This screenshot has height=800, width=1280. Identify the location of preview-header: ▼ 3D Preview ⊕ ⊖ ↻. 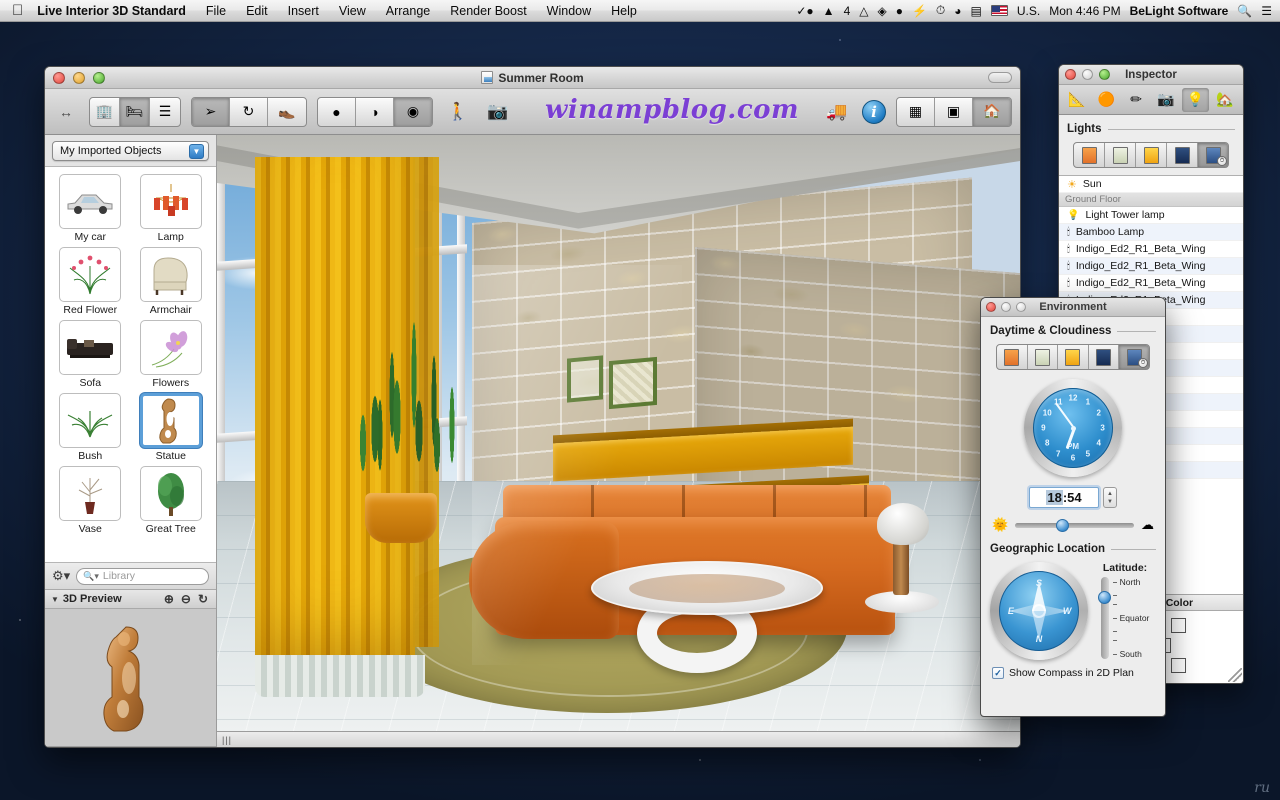
(130, 599).